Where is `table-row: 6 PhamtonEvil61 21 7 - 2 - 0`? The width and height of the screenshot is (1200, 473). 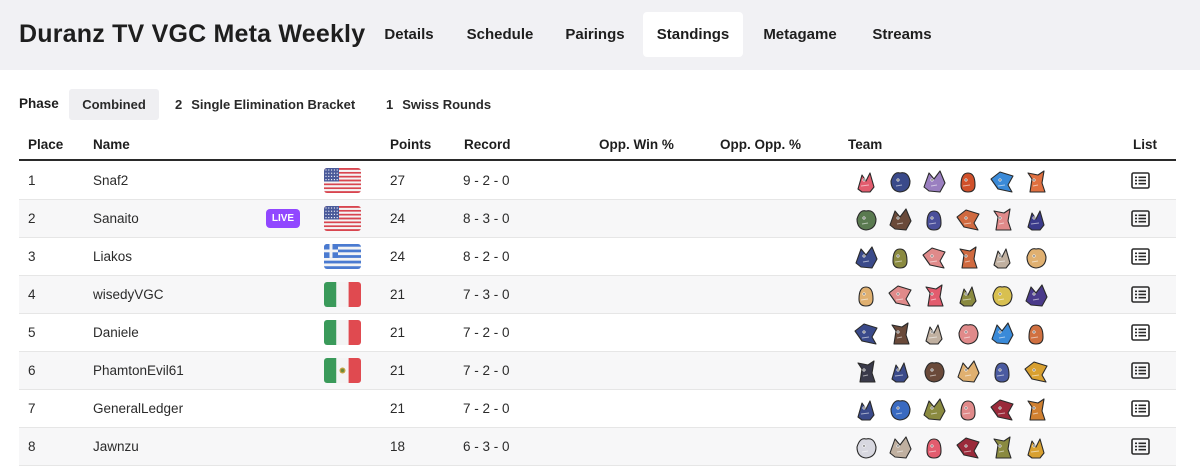
table-row: 6 PhamtonEvil61 21 7 - 2 - 0 is located at coordinates (597, 371).